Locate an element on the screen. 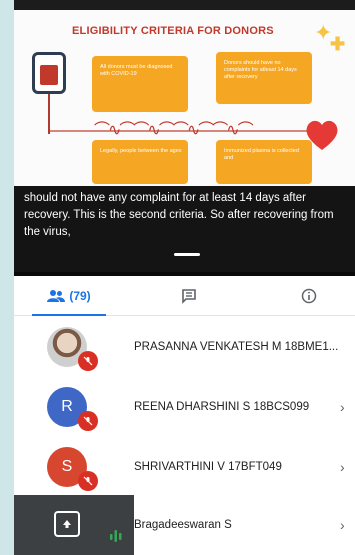  people-icon is located at coordinates (56, 296).